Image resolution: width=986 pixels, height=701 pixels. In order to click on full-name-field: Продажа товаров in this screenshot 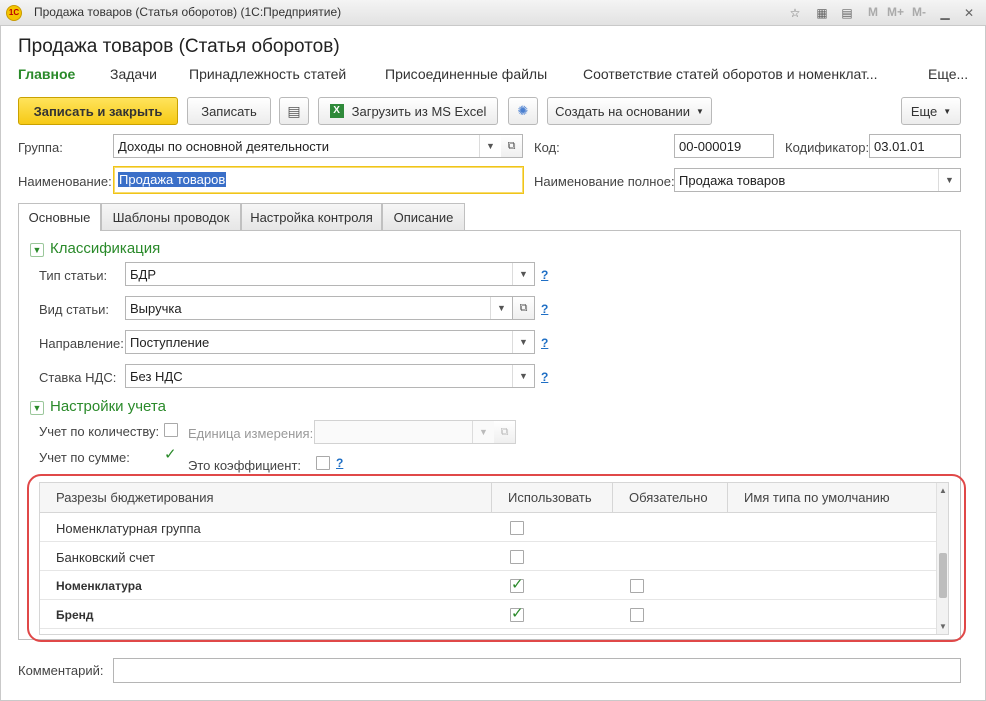, I will do `click(817, 180)`.